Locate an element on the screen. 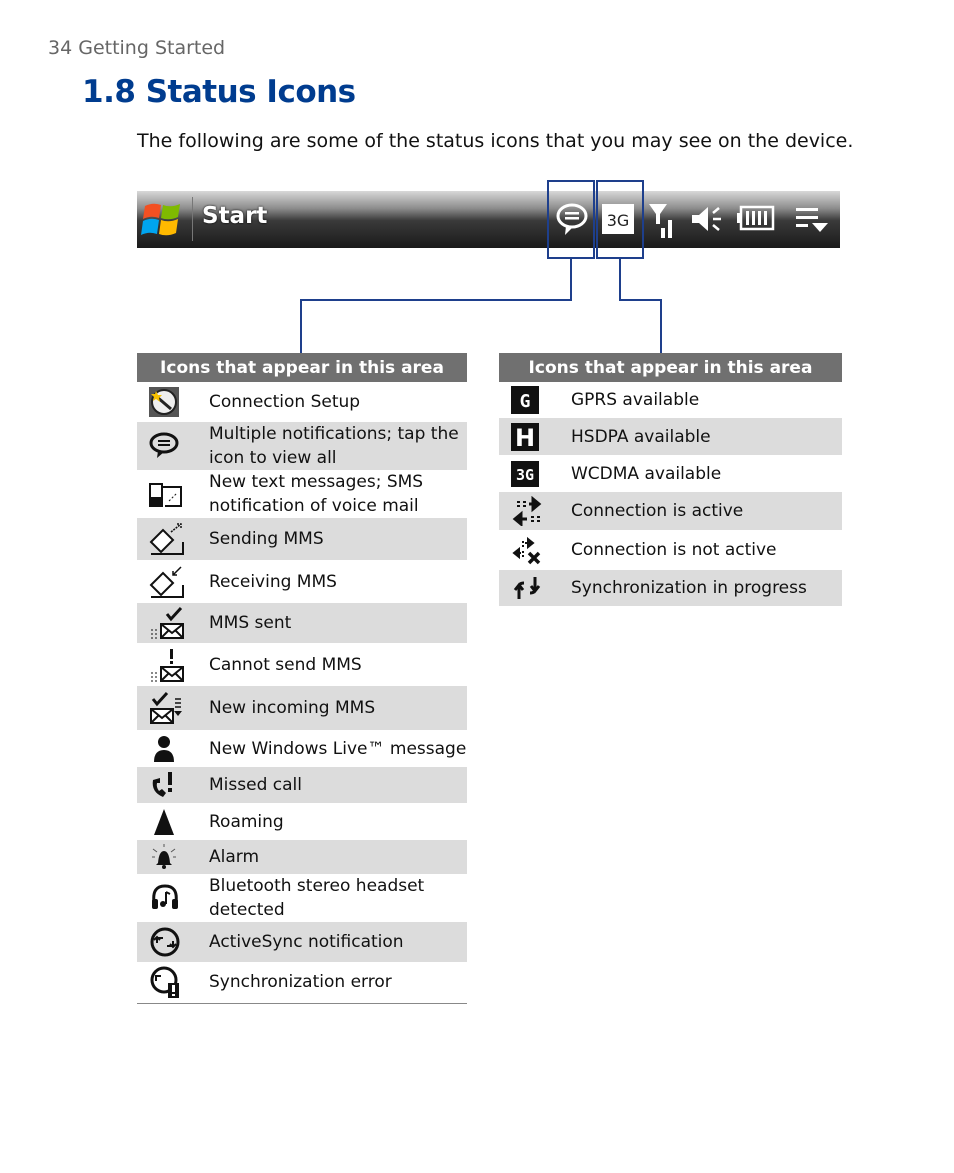  sending-mms-icon is located at coordinates (173, 539).